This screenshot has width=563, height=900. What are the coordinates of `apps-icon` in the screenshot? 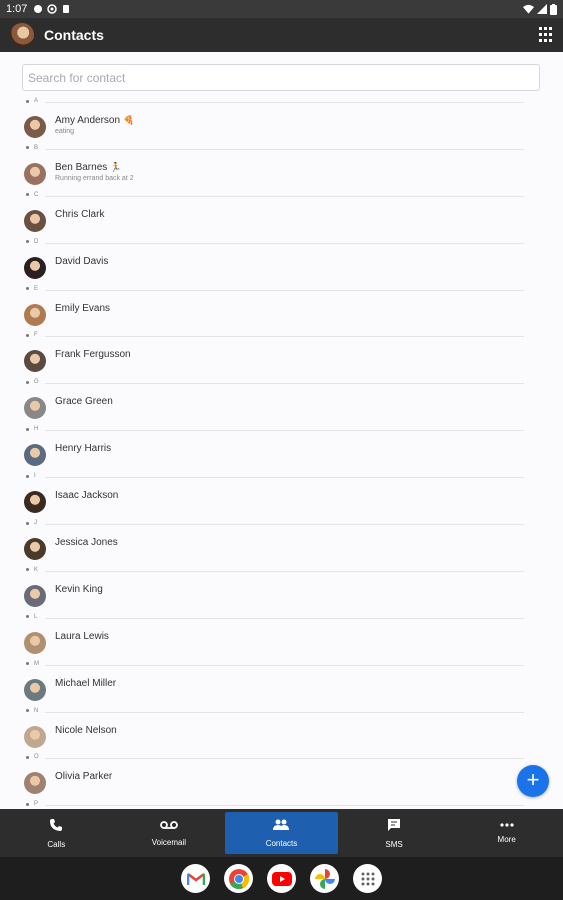 It's located at (367, 878).